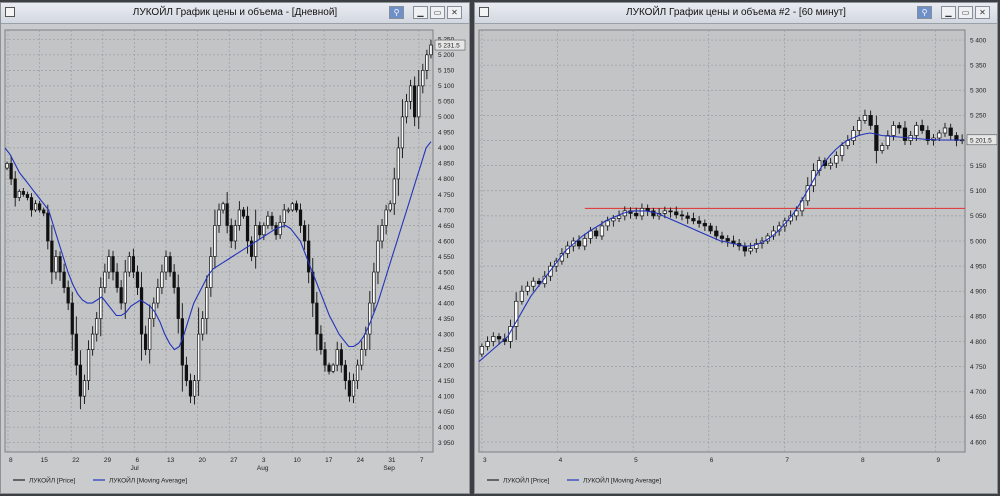 Image resolution: width=1000 pixels, height=496 pixels. I want to click on y-tick-label: 5 350, so click(978, 65).